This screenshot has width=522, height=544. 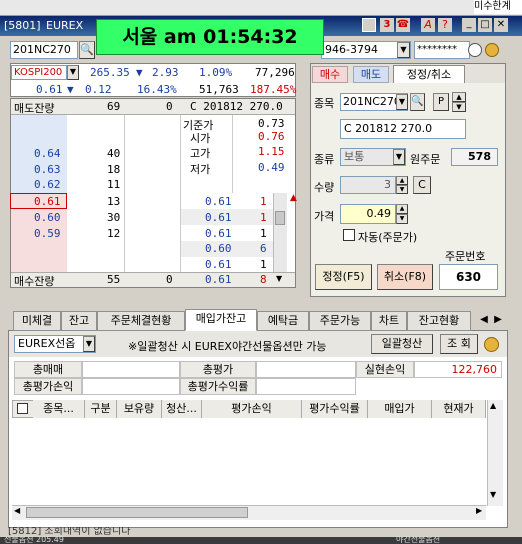 What do you see at coordinates (335, 409) in the screenshot?
I see `col-eval-rate: 평가수익률` at bounding box center [335, 409].